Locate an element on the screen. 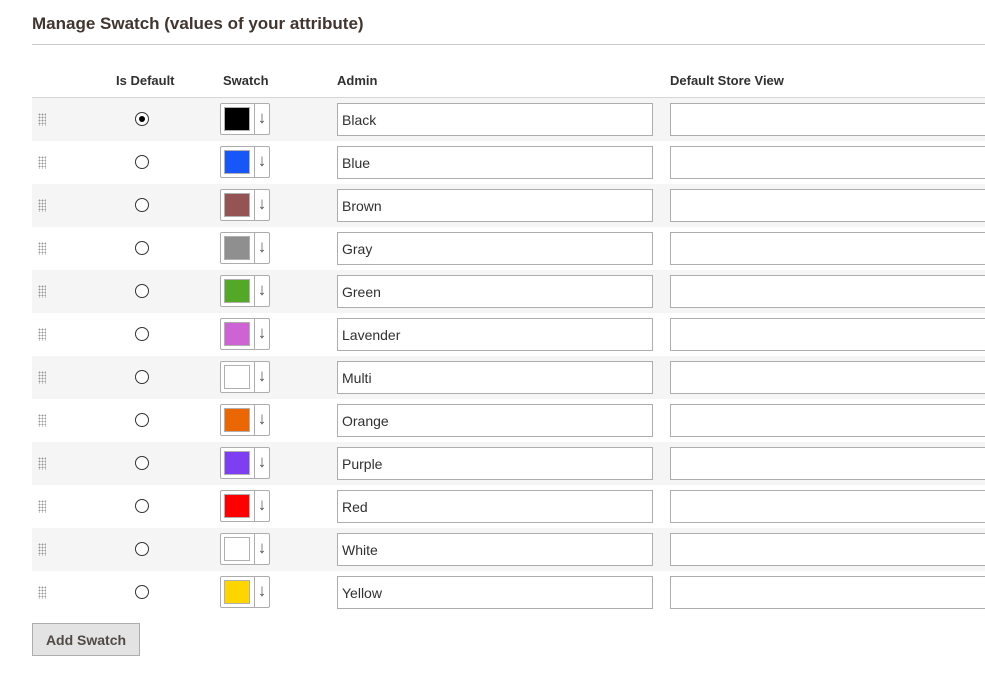 This screenshot has height=681, width=985. header-swatch: Swatch is located at coordinates (246, 80).